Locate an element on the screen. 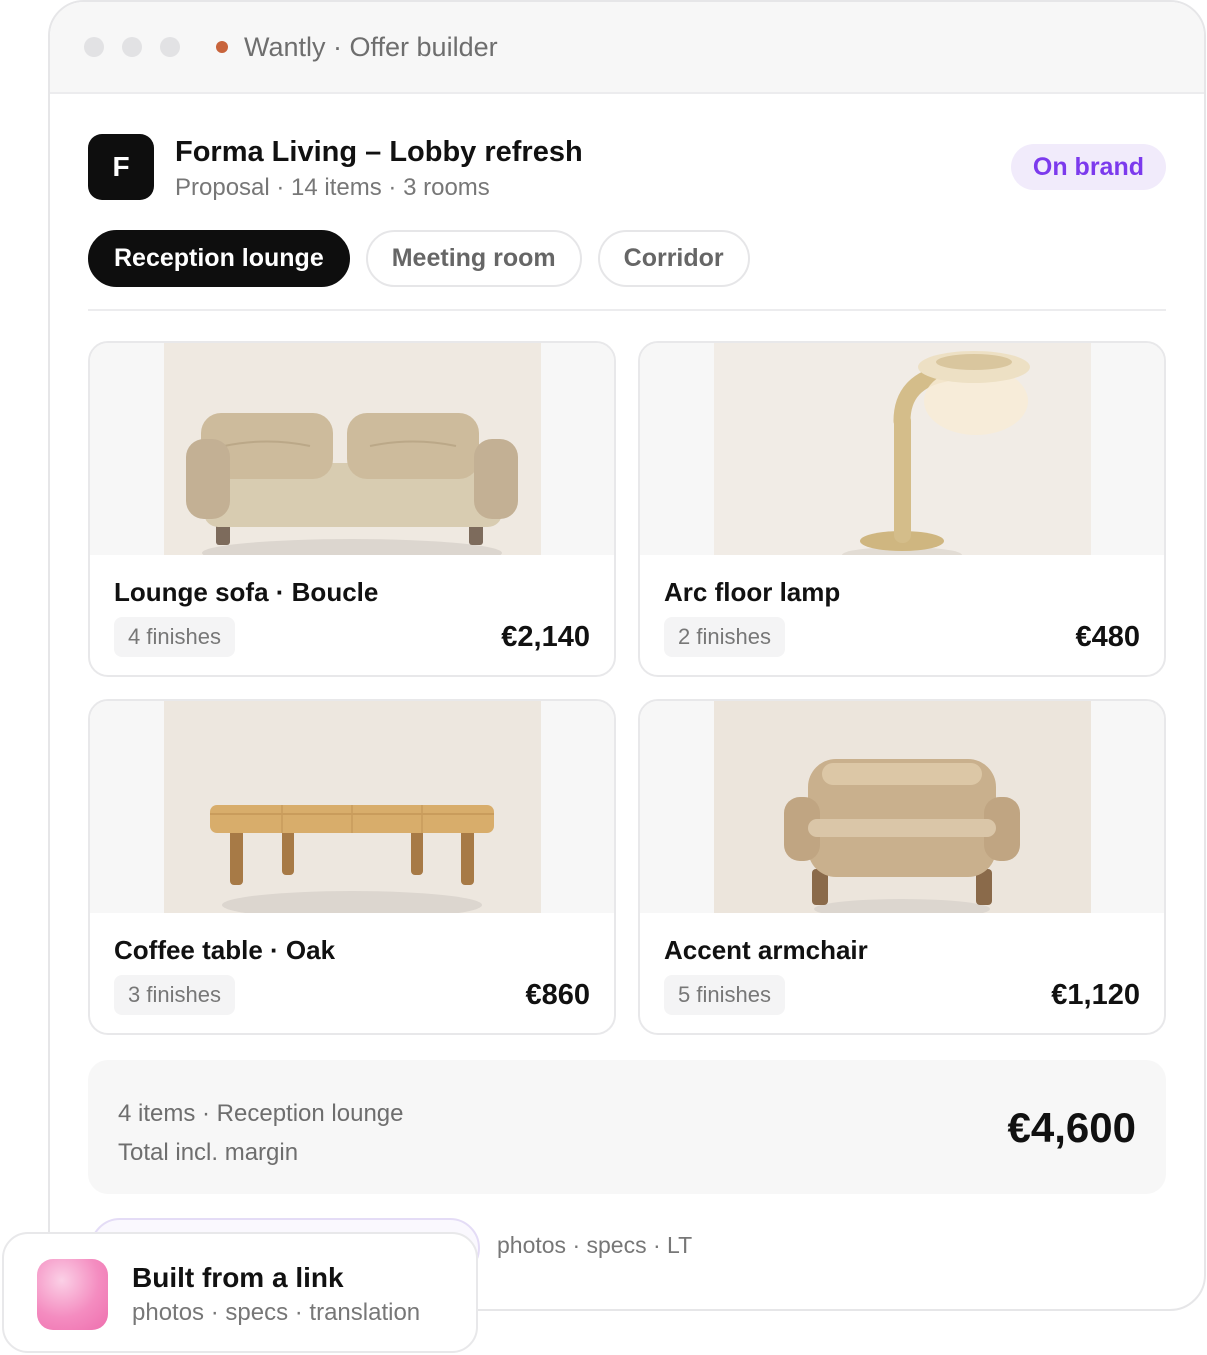  product-card: Lounge sofa · Boucle 4 finishes €2,140 is located at coordinates (352, 509).